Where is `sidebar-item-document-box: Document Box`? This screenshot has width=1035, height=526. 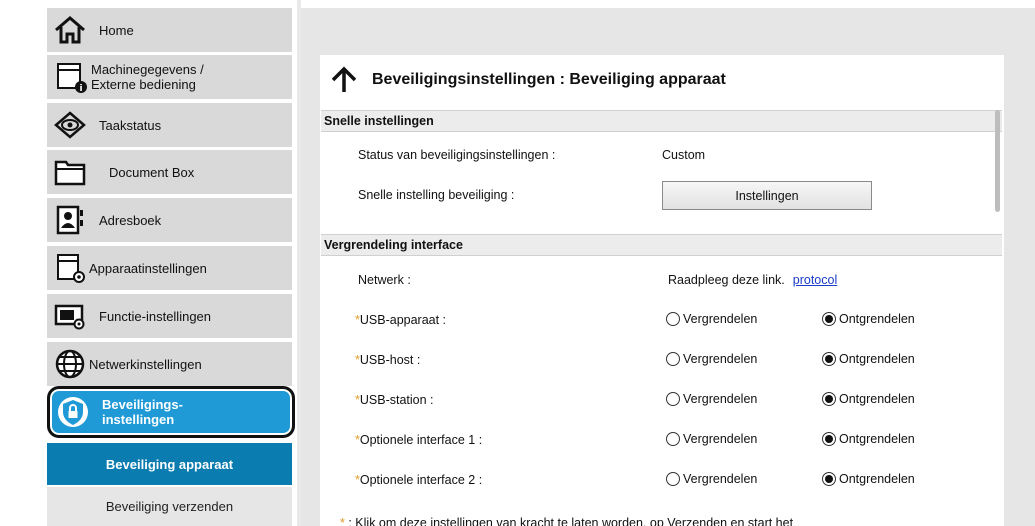 sidebar-item-document-box: Document Box is located at coordinates (169, 172).